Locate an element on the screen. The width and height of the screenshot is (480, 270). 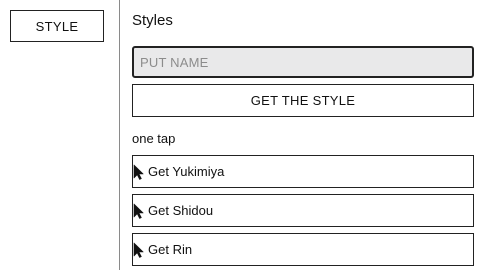
name-input is located at coordinates (303, 62).